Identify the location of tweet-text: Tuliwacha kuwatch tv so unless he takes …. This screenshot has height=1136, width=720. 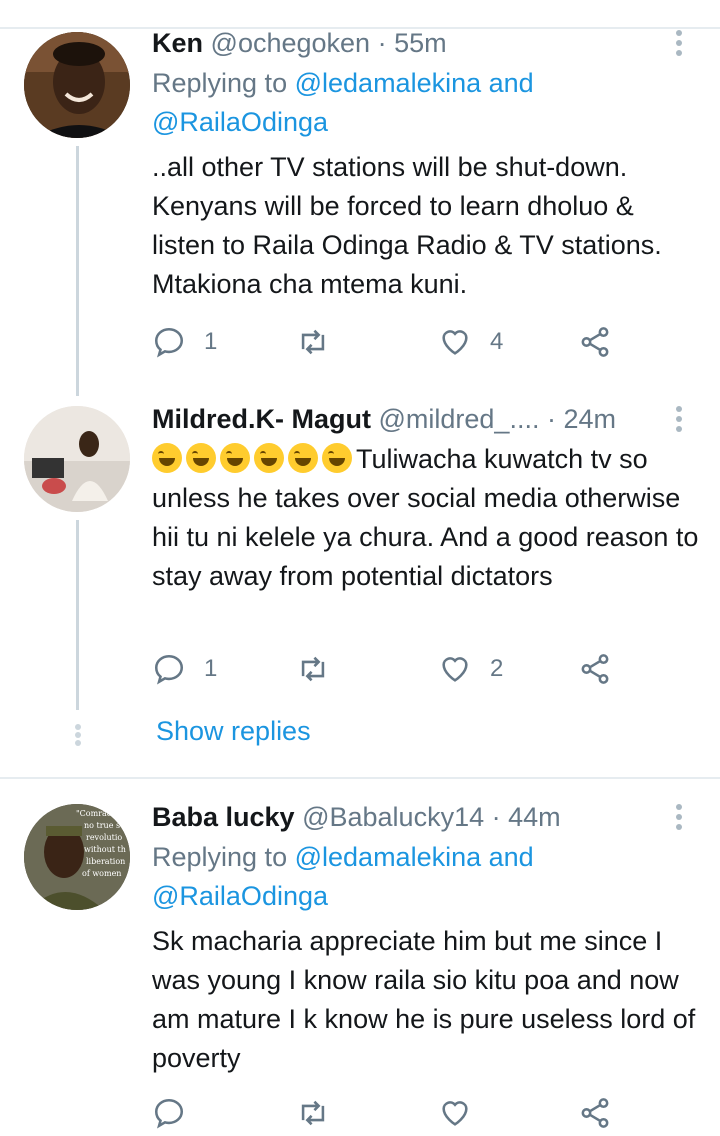
(427, 518).